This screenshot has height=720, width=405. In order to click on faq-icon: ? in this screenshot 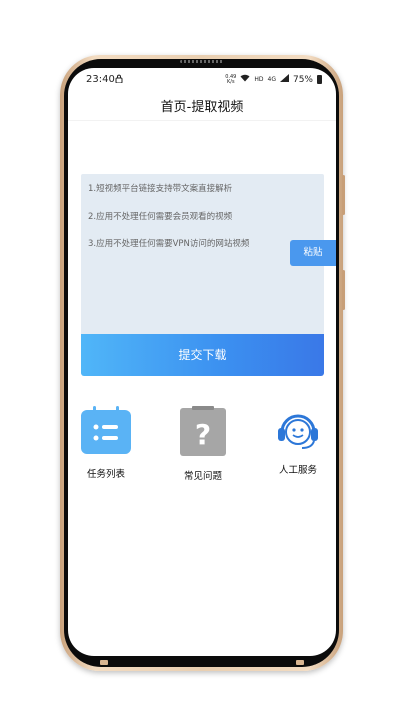, I will do `click(203, 433)`.